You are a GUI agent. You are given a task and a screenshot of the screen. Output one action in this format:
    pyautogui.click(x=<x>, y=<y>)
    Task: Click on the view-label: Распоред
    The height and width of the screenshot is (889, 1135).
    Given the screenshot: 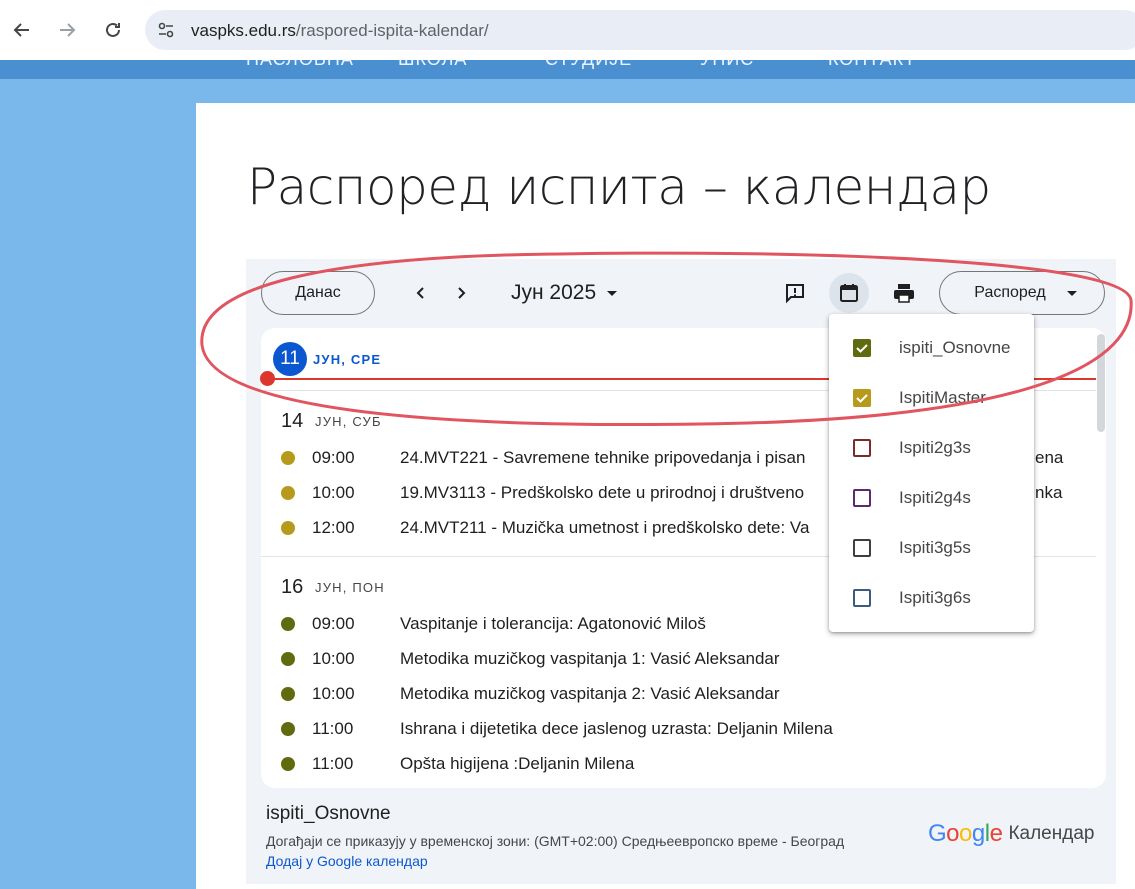 What is the action you would take?
    pyautogui.click(x=1010, y=292)
    